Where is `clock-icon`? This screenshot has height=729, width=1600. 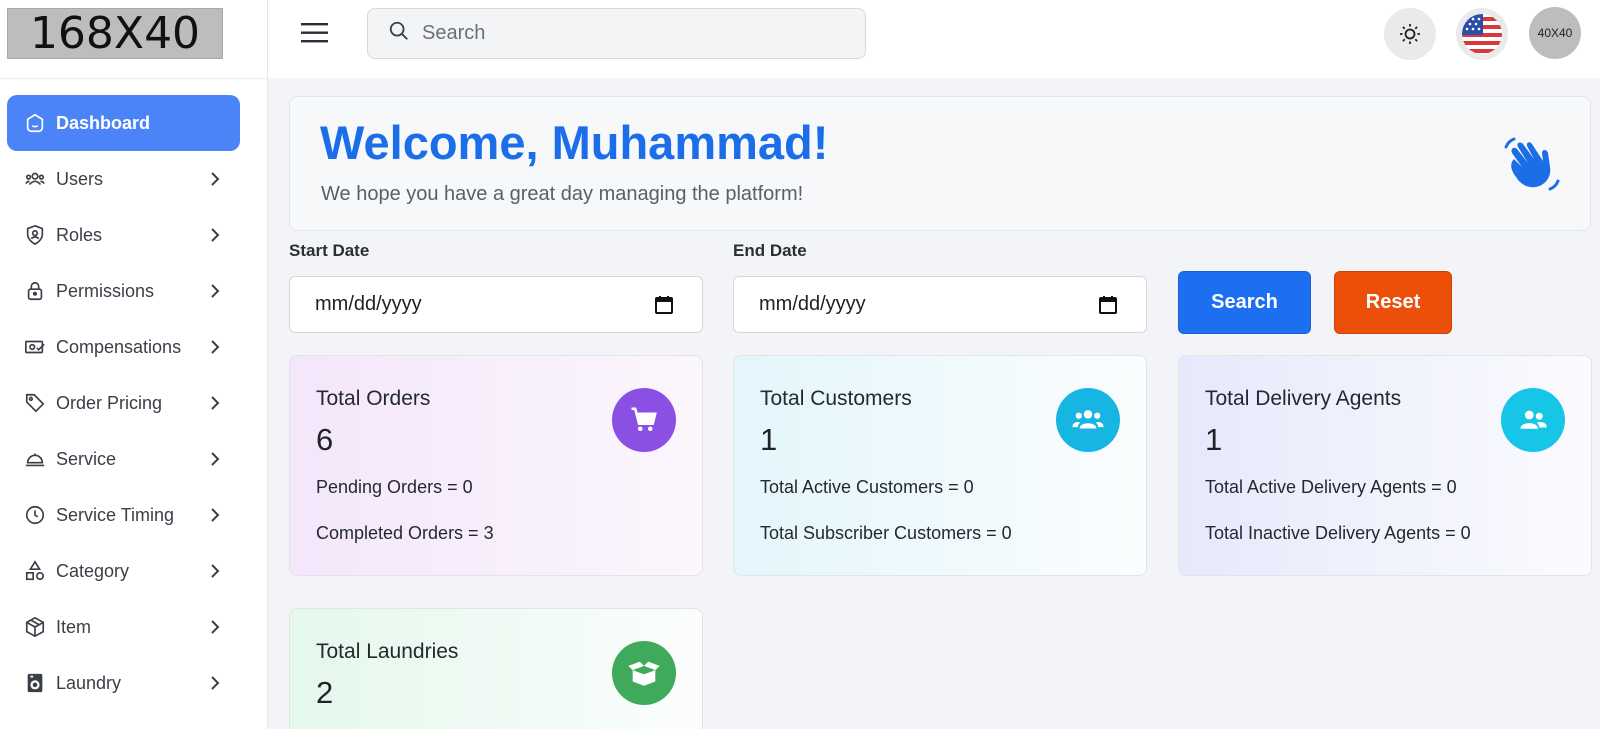
clock-icon is located at coordinates (35, 515).